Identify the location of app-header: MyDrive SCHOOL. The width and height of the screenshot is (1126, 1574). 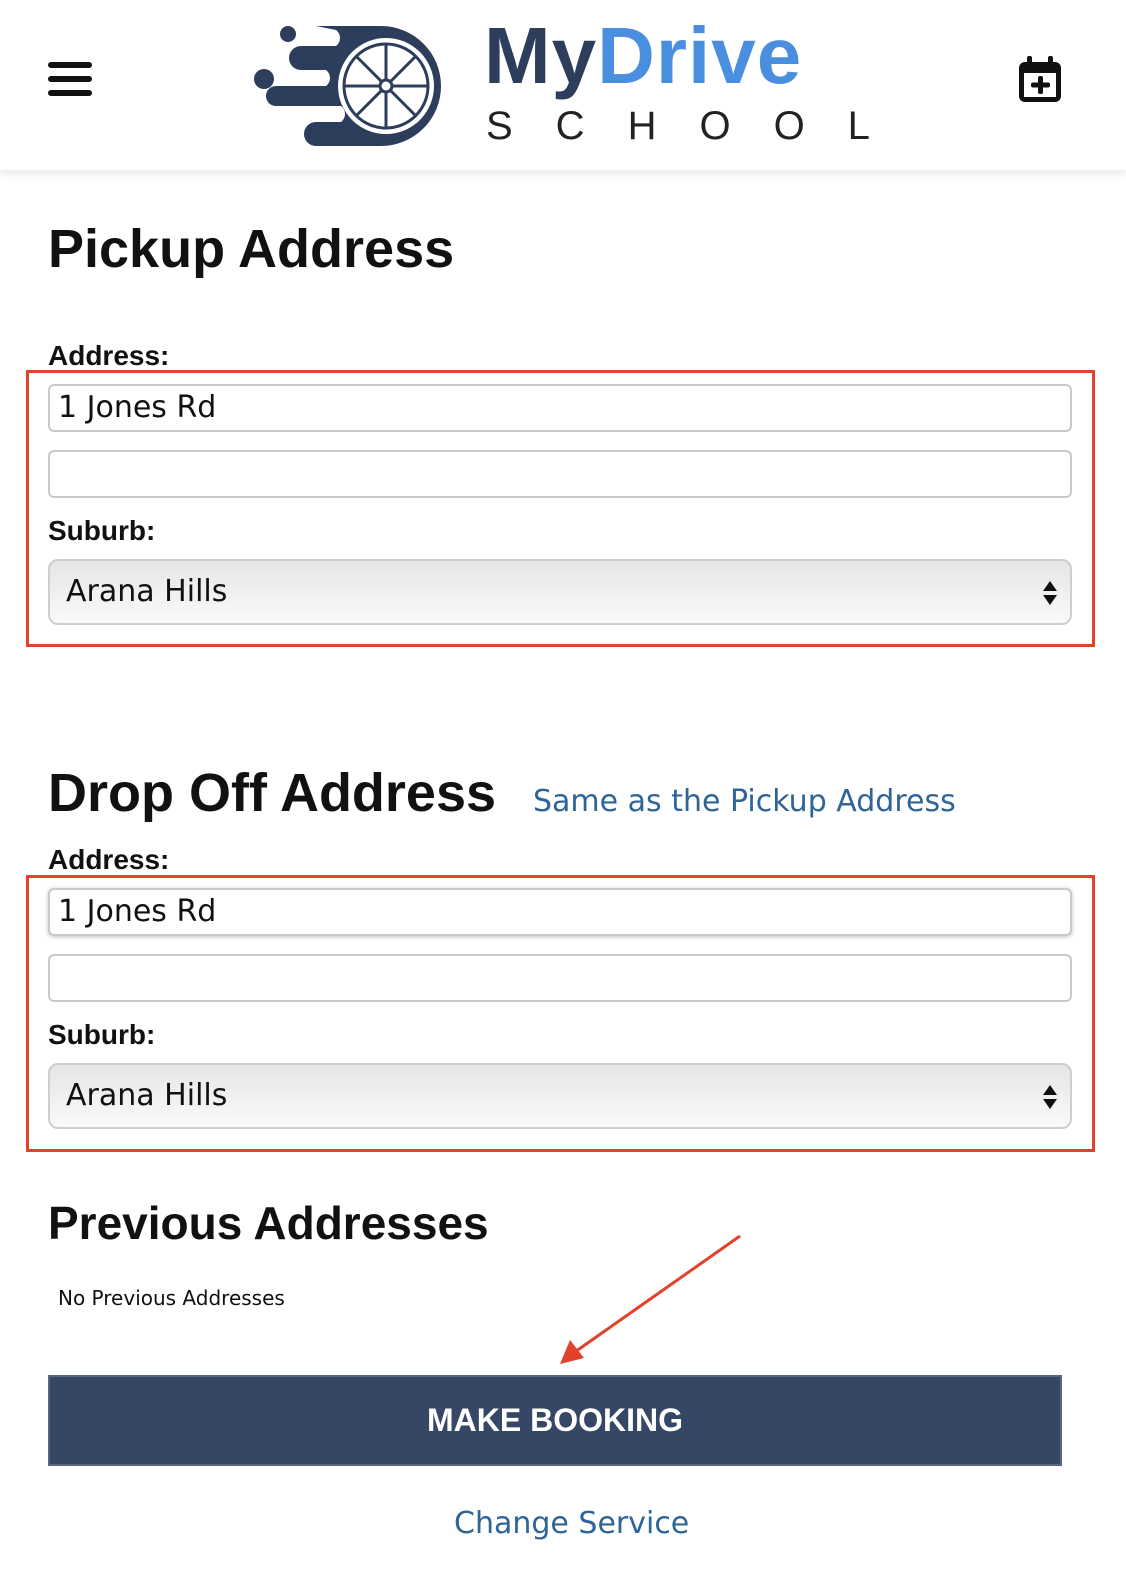
(563, 85).